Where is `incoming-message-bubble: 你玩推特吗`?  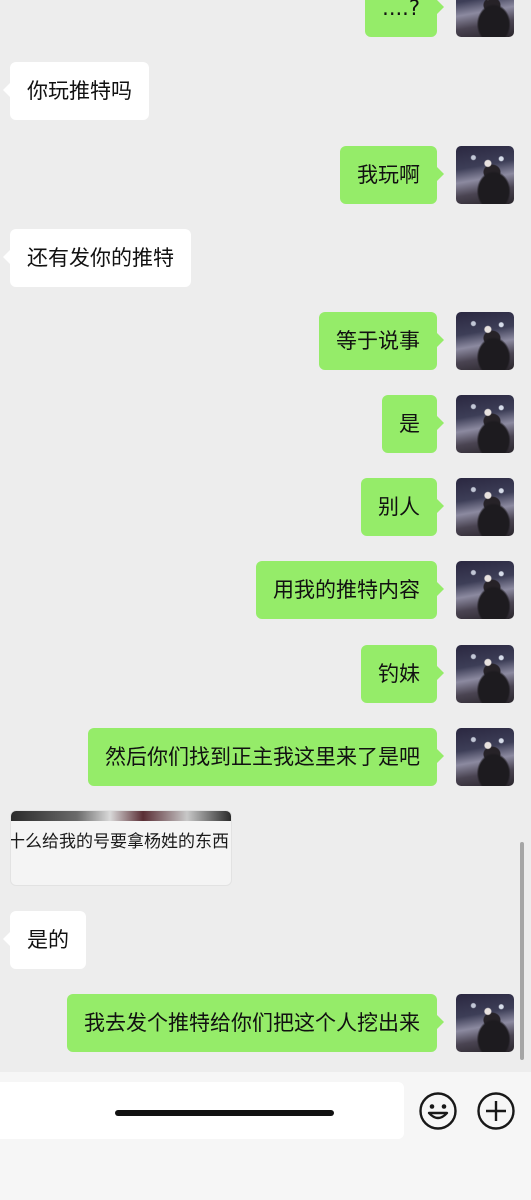 incoming-message-bubble: 你玩推特吗 is located at coordinates (76, 91).